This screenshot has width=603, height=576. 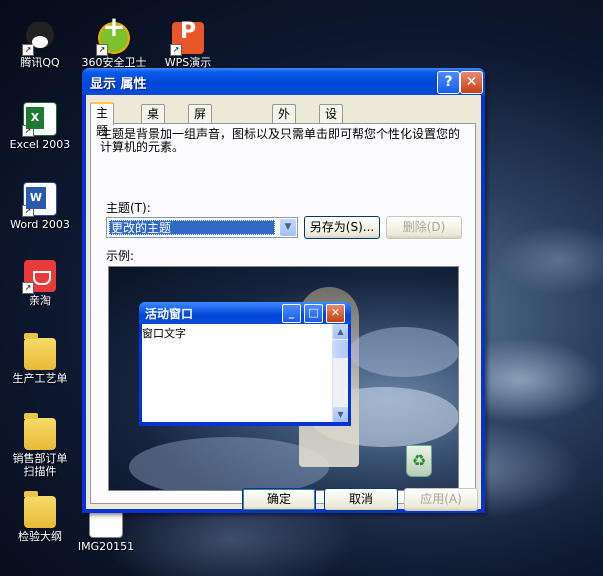 I want to click on recycle-bin-icon: ♻, so click(x=419, y=461).